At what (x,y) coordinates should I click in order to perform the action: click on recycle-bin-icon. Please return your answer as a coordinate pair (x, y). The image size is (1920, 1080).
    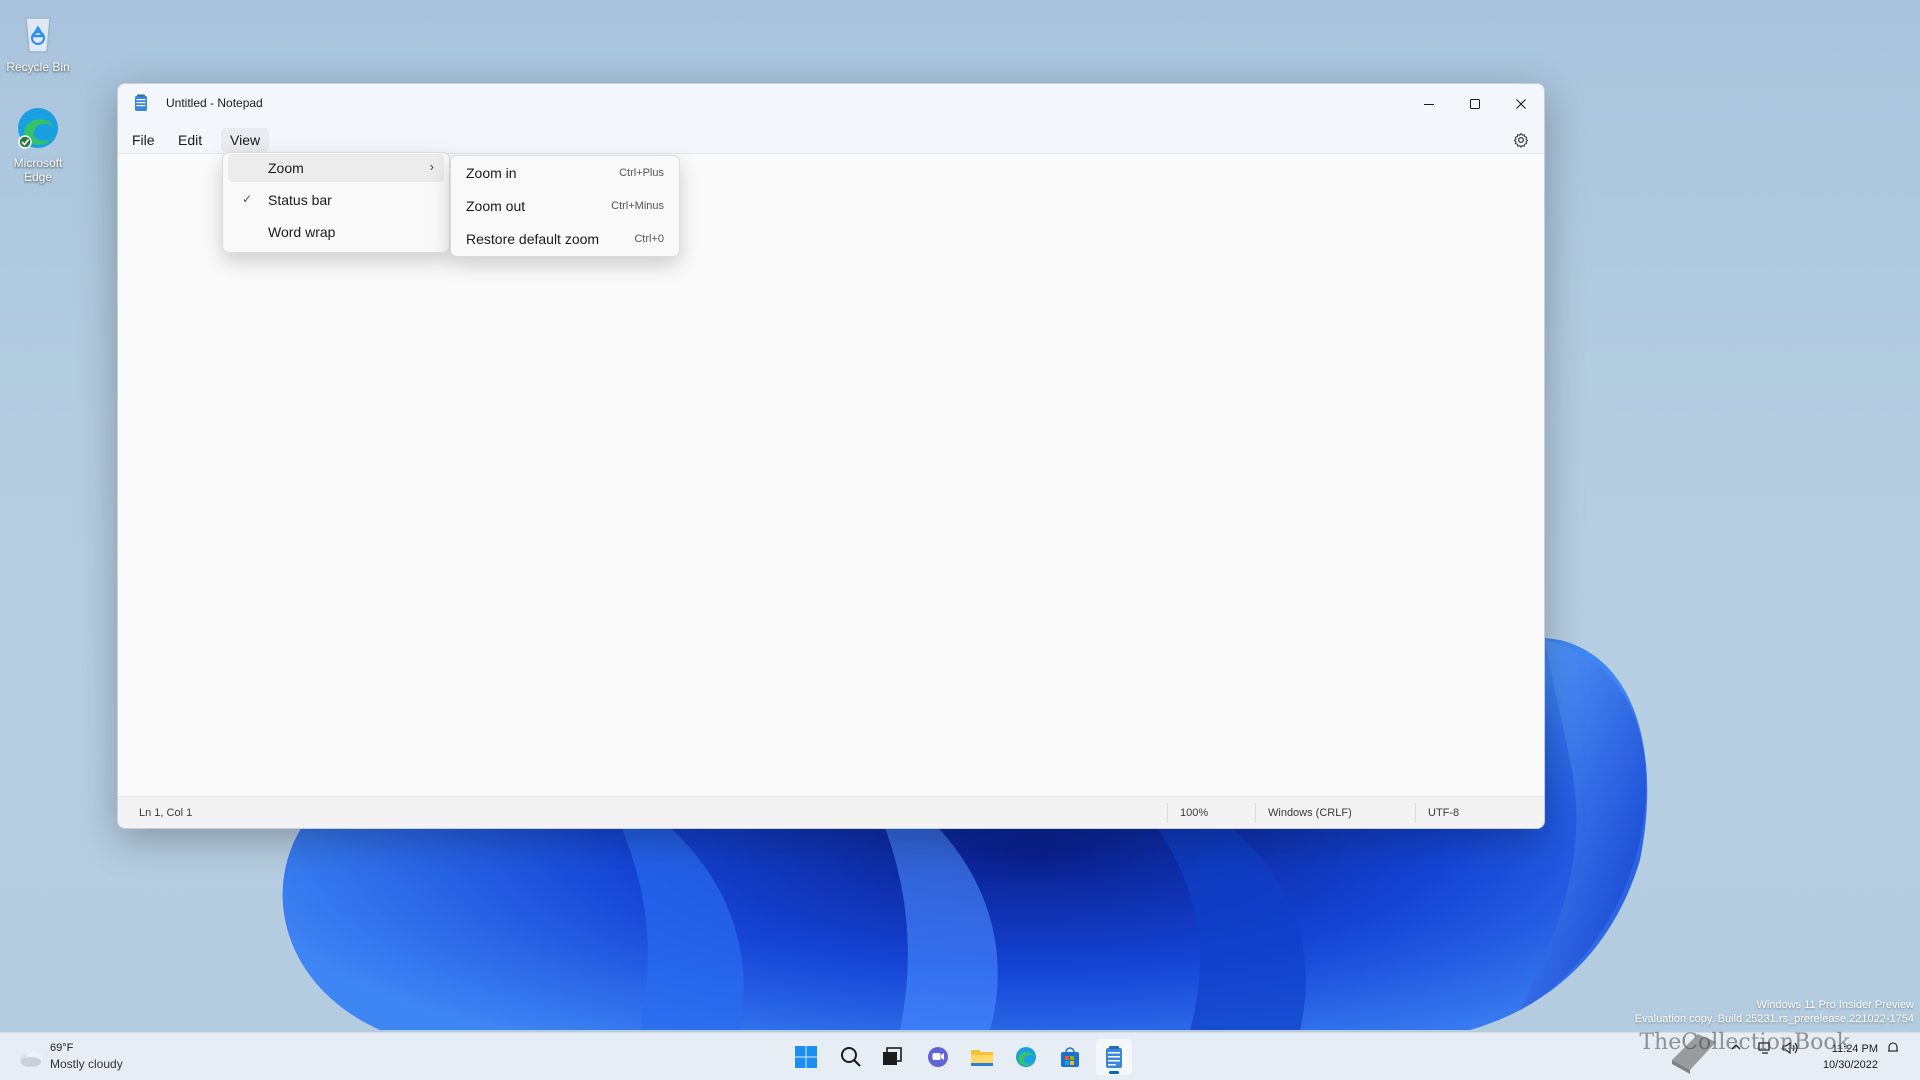
    Looking at the image, I should click on (38, 32).